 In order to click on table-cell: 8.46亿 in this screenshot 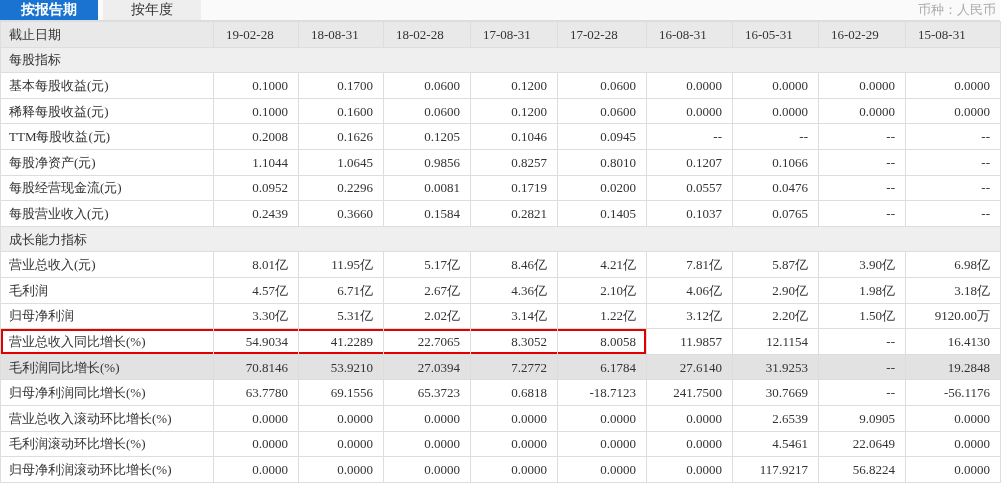, I will do `click(514, 264)`.